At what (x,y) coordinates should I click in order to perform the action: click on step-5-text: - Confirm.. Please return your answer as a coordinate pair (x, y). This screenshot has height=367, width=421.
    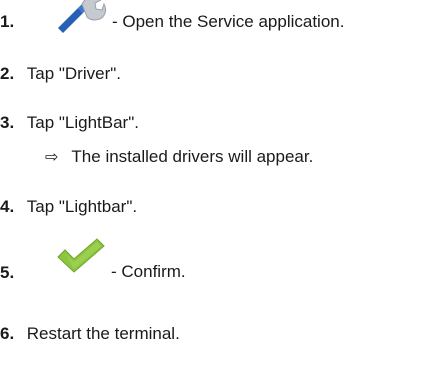
    Looking at the image, I should click on (148, 271).